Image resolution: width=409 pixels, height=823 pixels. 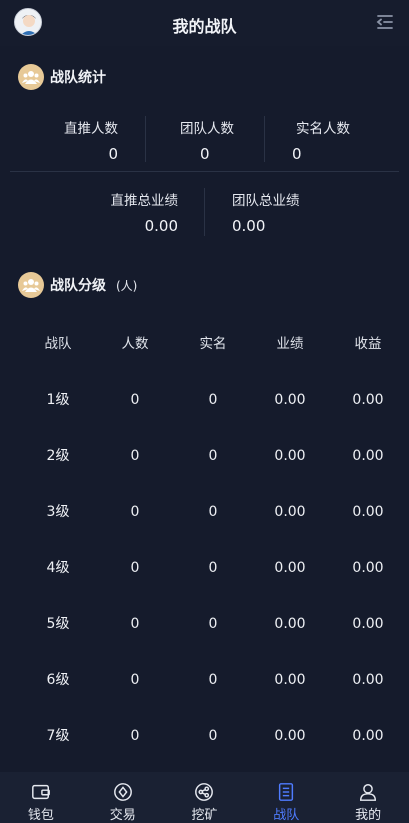 I want to click on team-stats-title: 战队统计, so click(x=78, y=78).